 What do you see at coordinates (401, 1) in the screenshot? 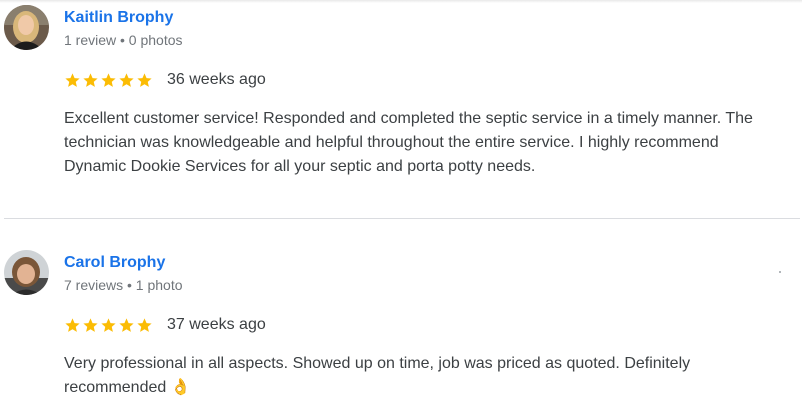
I see `top-shadow` at bounding box center [401, 1].